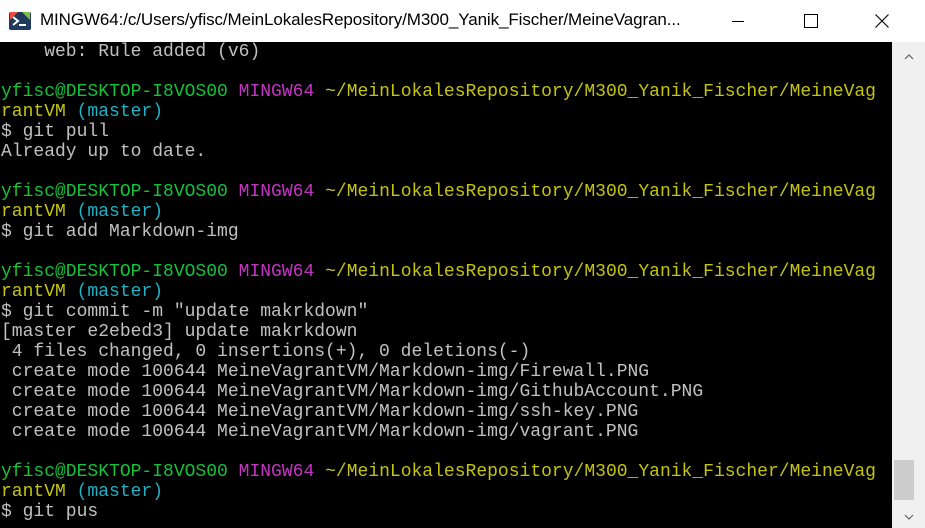 The width and height of the screenshot is (925, 528). I want to click on command-line: $ git add Markdown-img, so click(120, 232).